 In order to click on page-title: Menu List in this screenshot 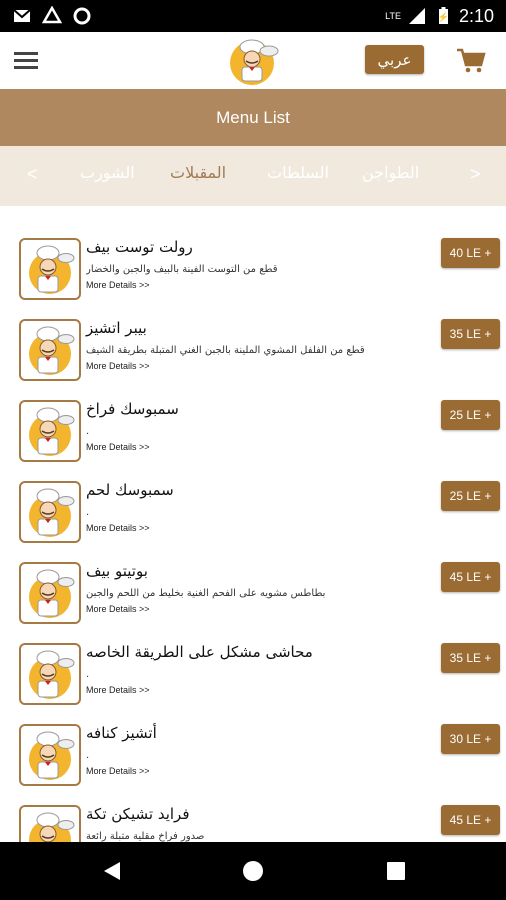, I will do `click(253, 117)`.